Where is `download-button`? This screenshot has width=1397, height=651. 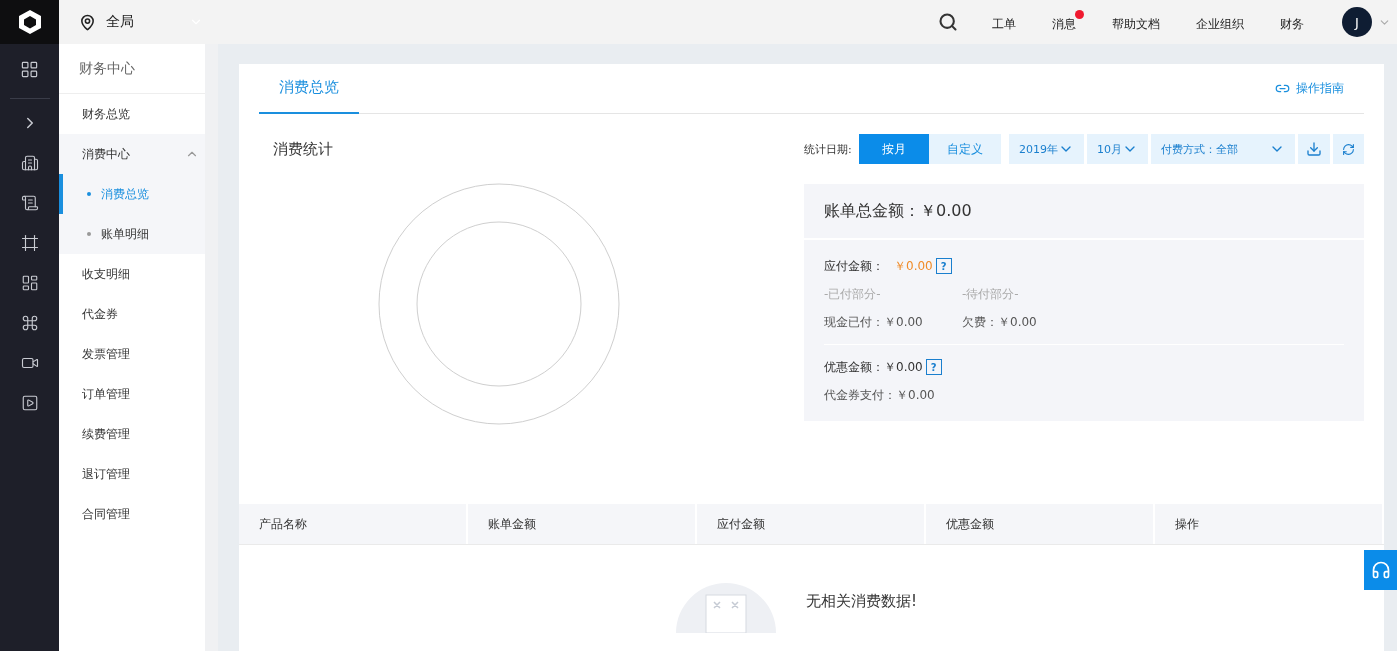
download-button is located at coordinates (1314, 149).